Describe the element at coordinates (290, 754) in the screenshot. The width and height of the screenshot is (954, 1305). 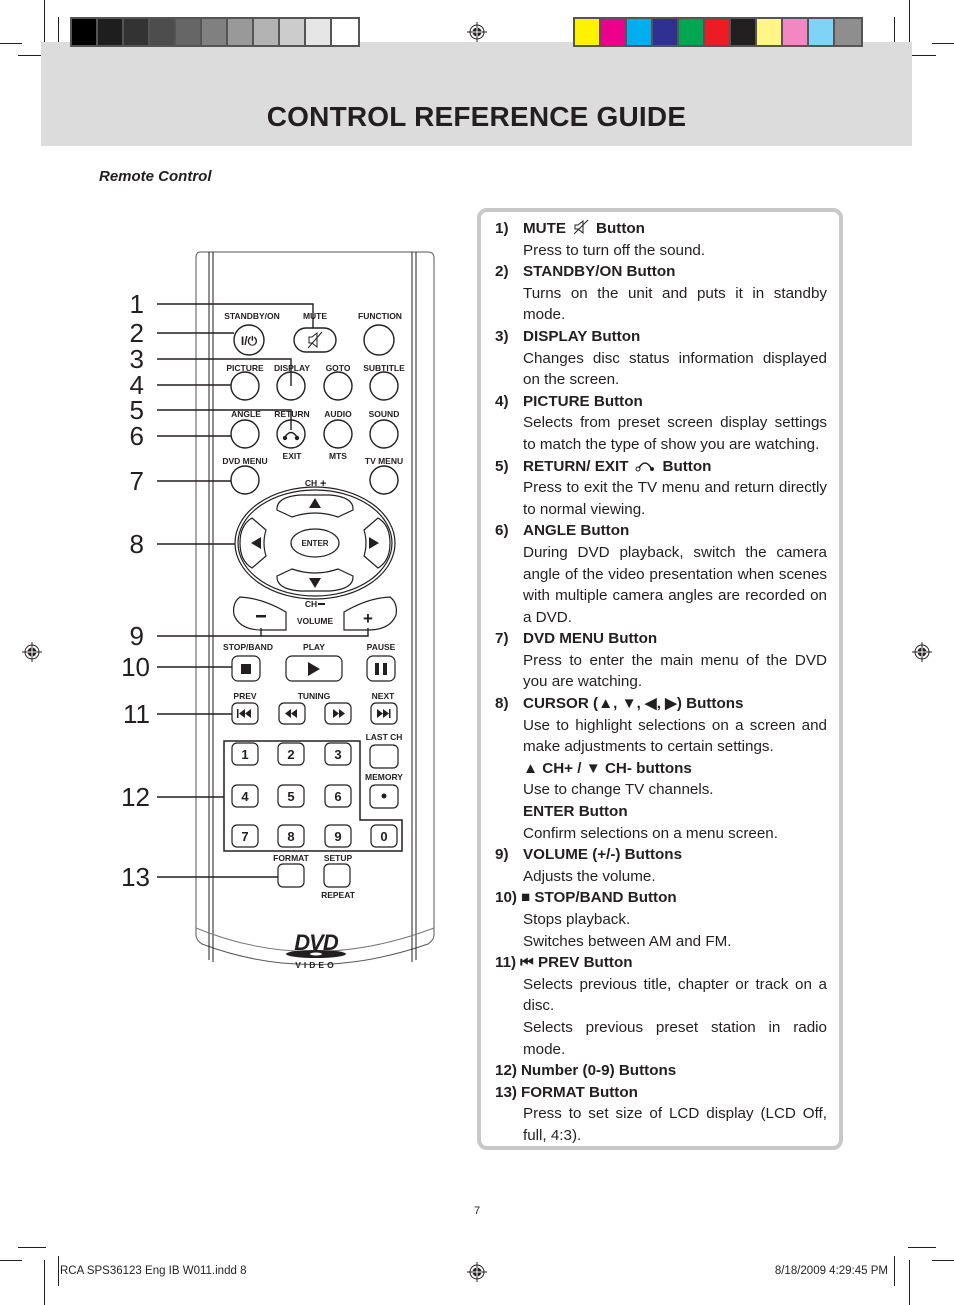
I see `number-label: 2` at that location.